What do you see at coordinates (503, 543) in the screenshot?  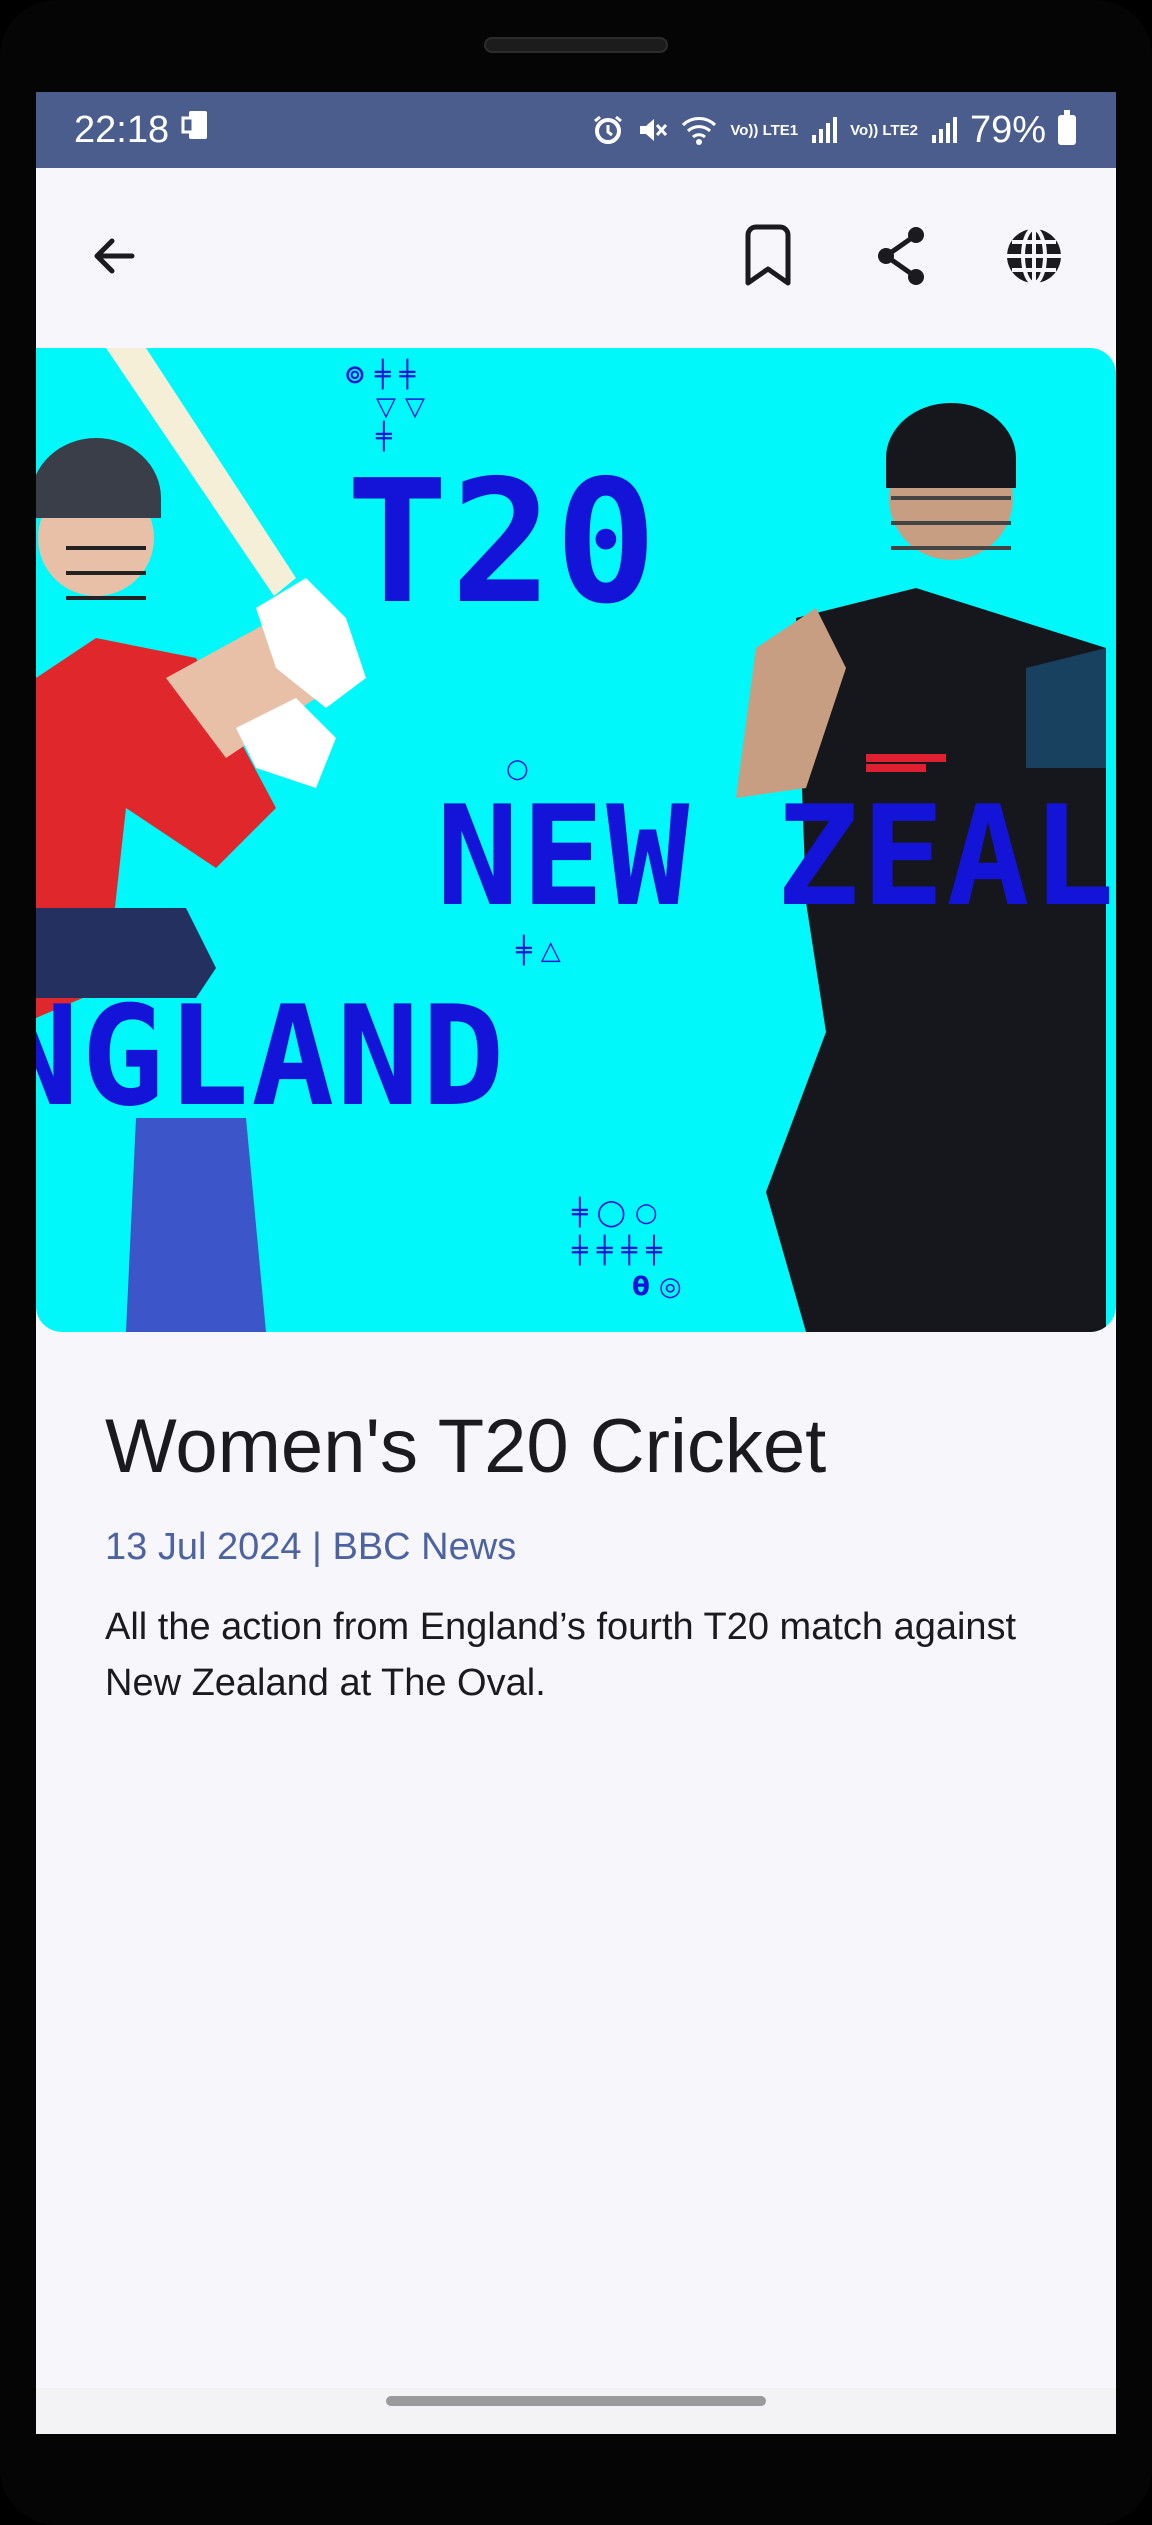 I see `hero-t20-text: T20` at bounding box center [503, 543].